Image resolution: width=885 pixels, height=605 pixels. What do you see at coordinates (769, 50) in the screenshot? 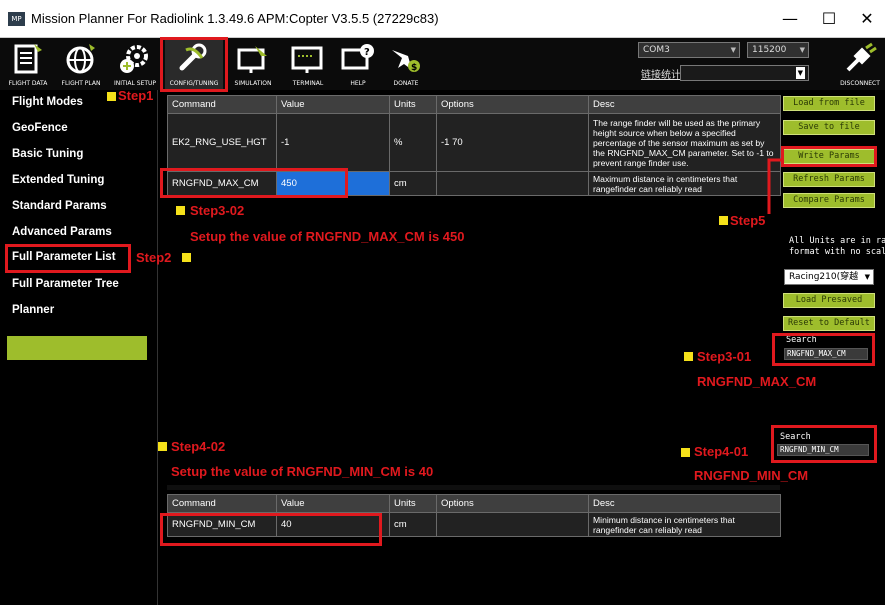
I see `baud-rate-value: 115200` at bounding box center [769, 50].